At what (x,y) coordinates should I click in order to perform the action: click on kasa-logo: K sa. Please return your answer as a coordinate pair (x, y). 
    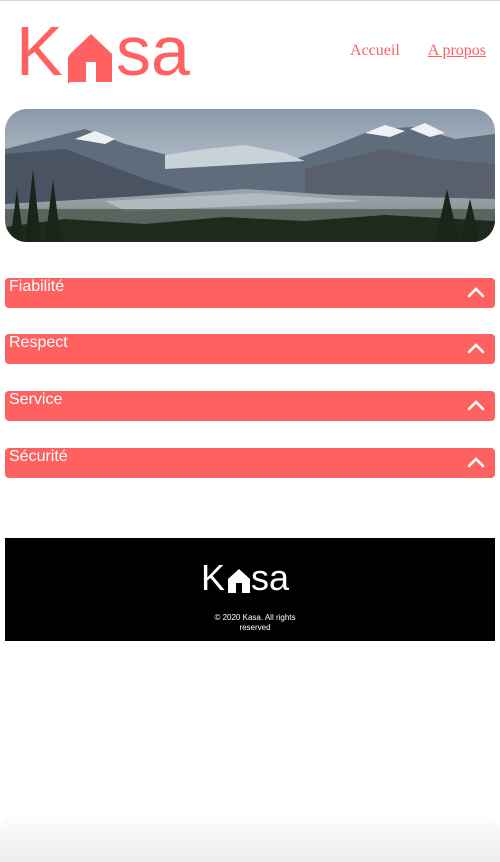
    Looking at the image, I should click on (114, 51).